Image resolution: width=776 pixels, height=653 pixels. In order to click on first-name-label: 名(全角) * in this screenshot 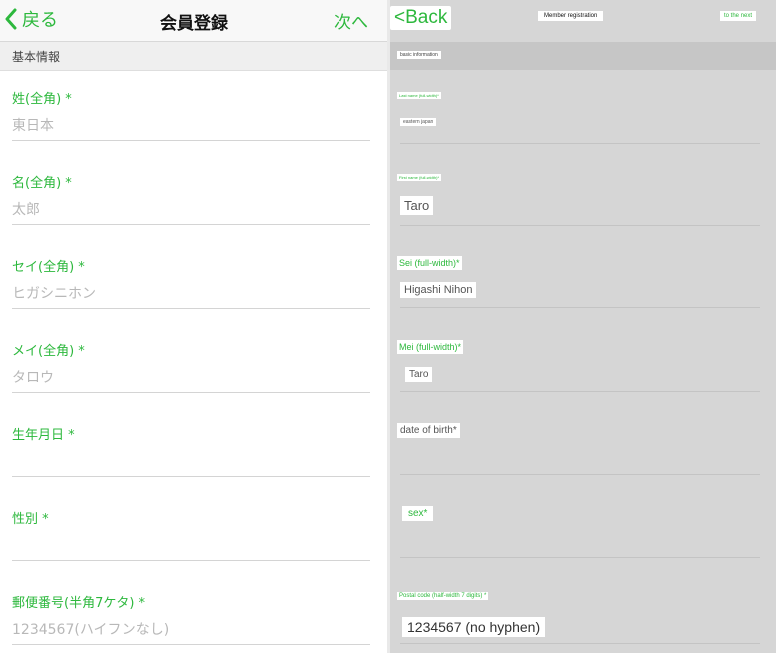, I will do `click(42, 183)`.